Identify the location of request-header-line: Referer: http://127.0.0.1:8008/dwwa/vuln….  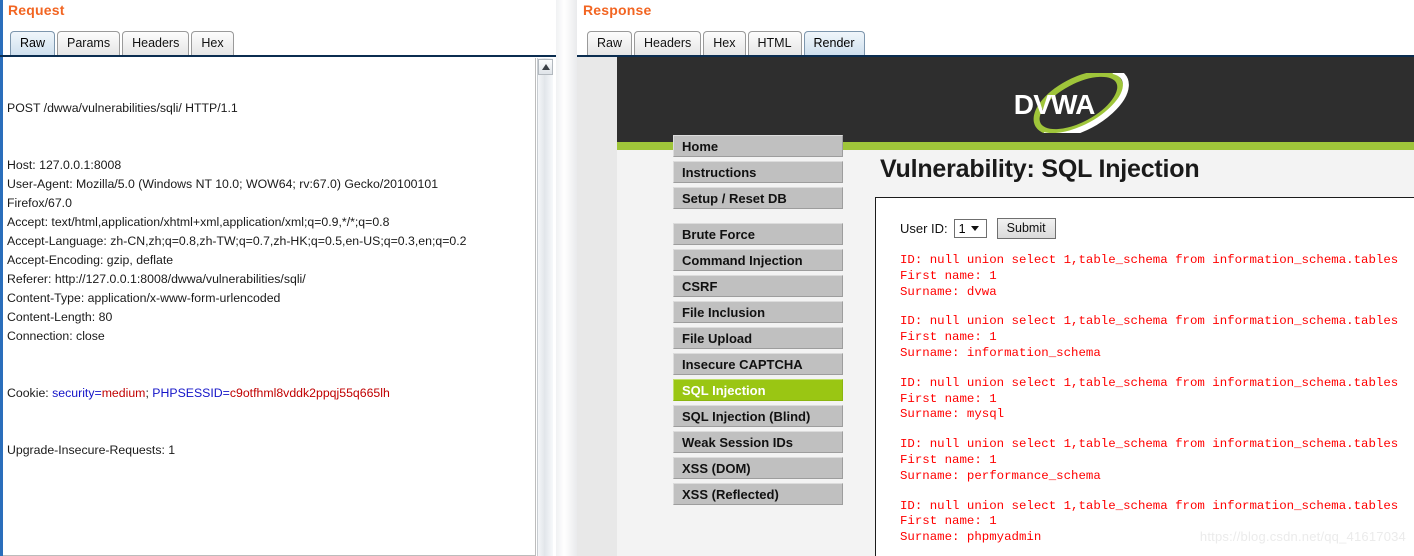
(156, 279).